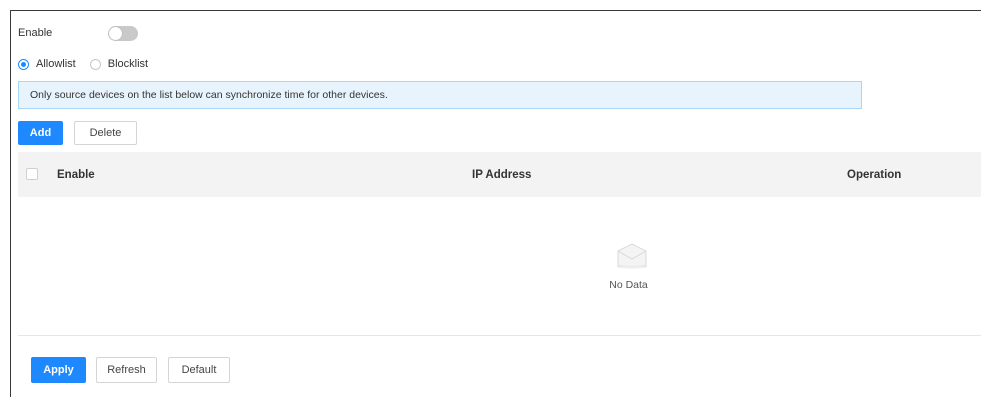  Describe the element at coordinates (23, 64) in the screenshot. I see `radio-checked-icon` at that location.